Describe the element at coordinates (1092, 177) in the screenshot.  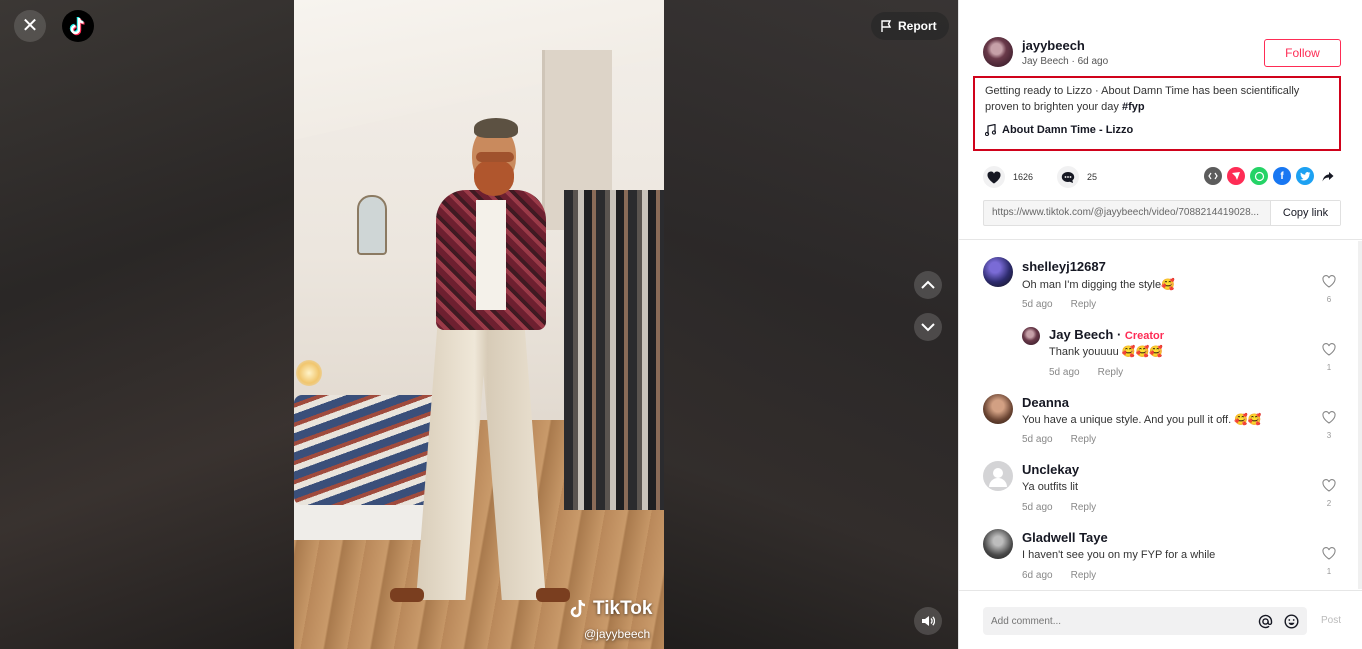
I see `comment-count: 25` at that location.